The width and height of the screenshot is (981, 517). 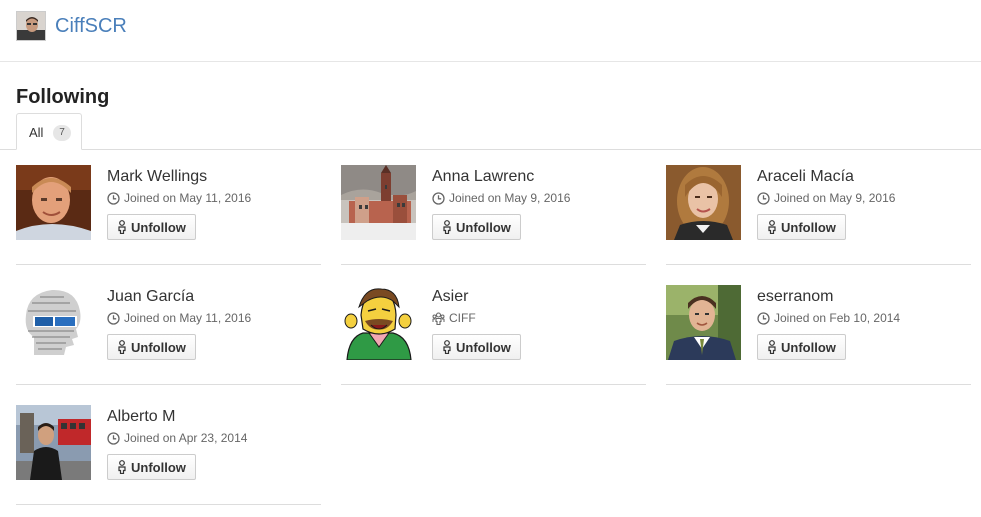 What do you see at coordinates (63, 97) in the screenshot?
I see `page-title: Following` at bounding box center [63, 97].